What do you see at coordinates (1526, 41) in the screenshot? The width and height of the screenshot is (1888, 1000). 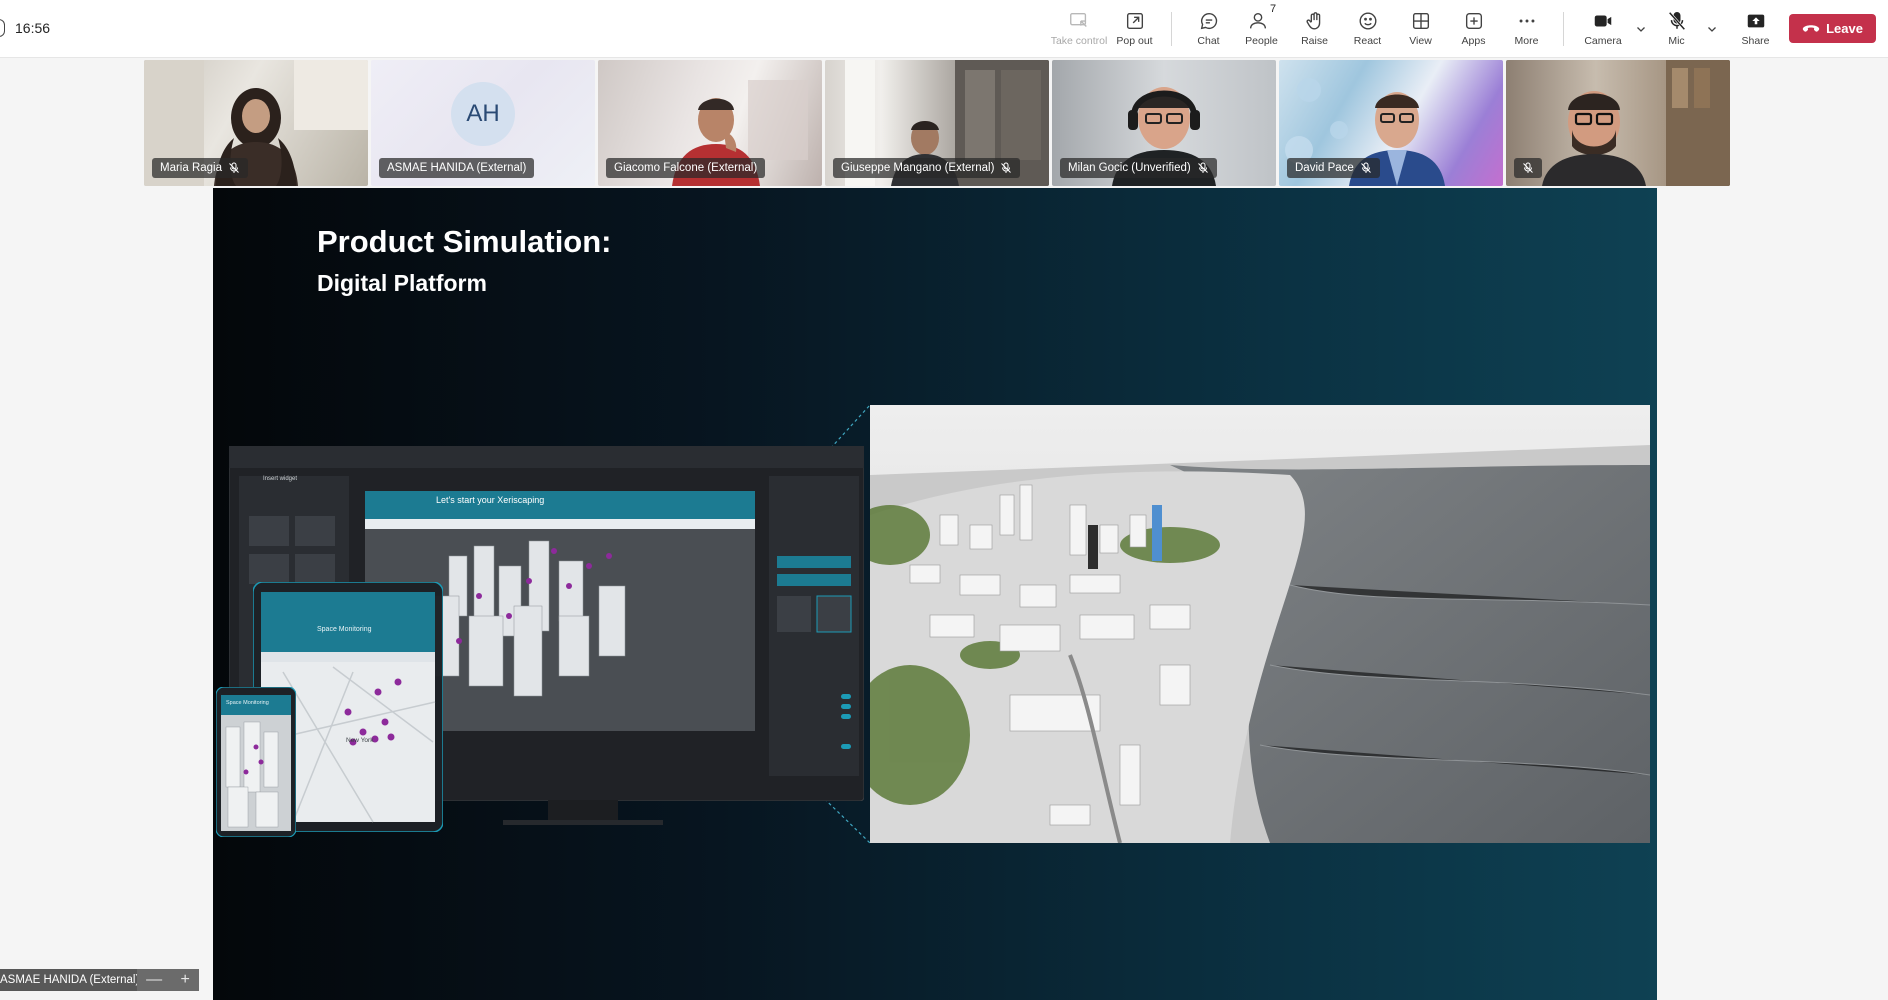 I see `more-label: More` at bounding box center [1526, 41].